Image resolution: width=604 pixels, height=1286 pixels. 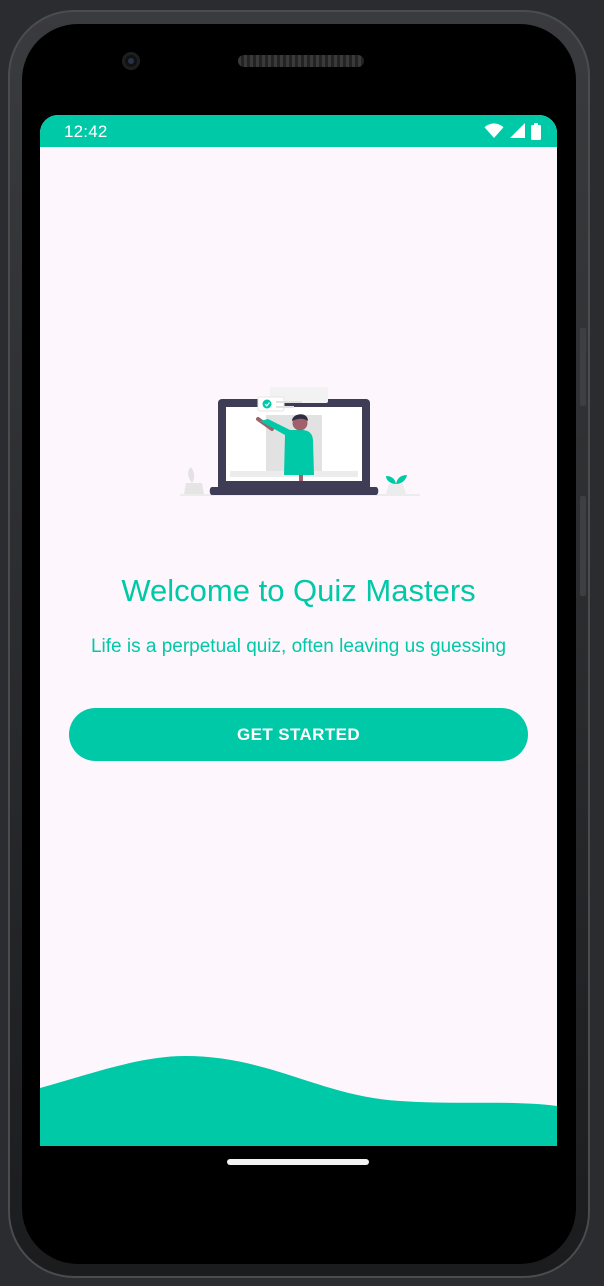 I want to click on volume-button, so click(x=583, y=367).